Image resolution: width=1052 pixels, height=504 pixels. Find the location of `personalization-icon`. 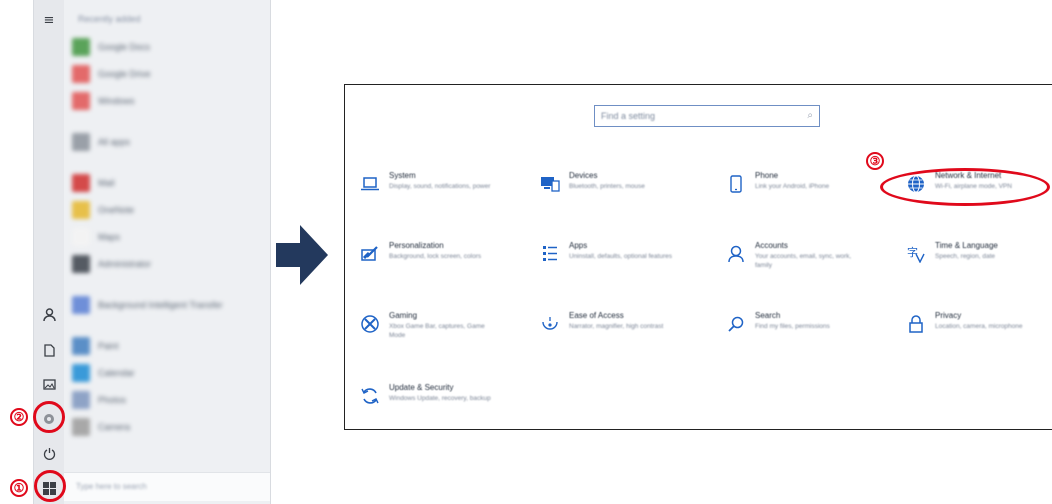

personalization-icon is located at coordinates (370, 254).